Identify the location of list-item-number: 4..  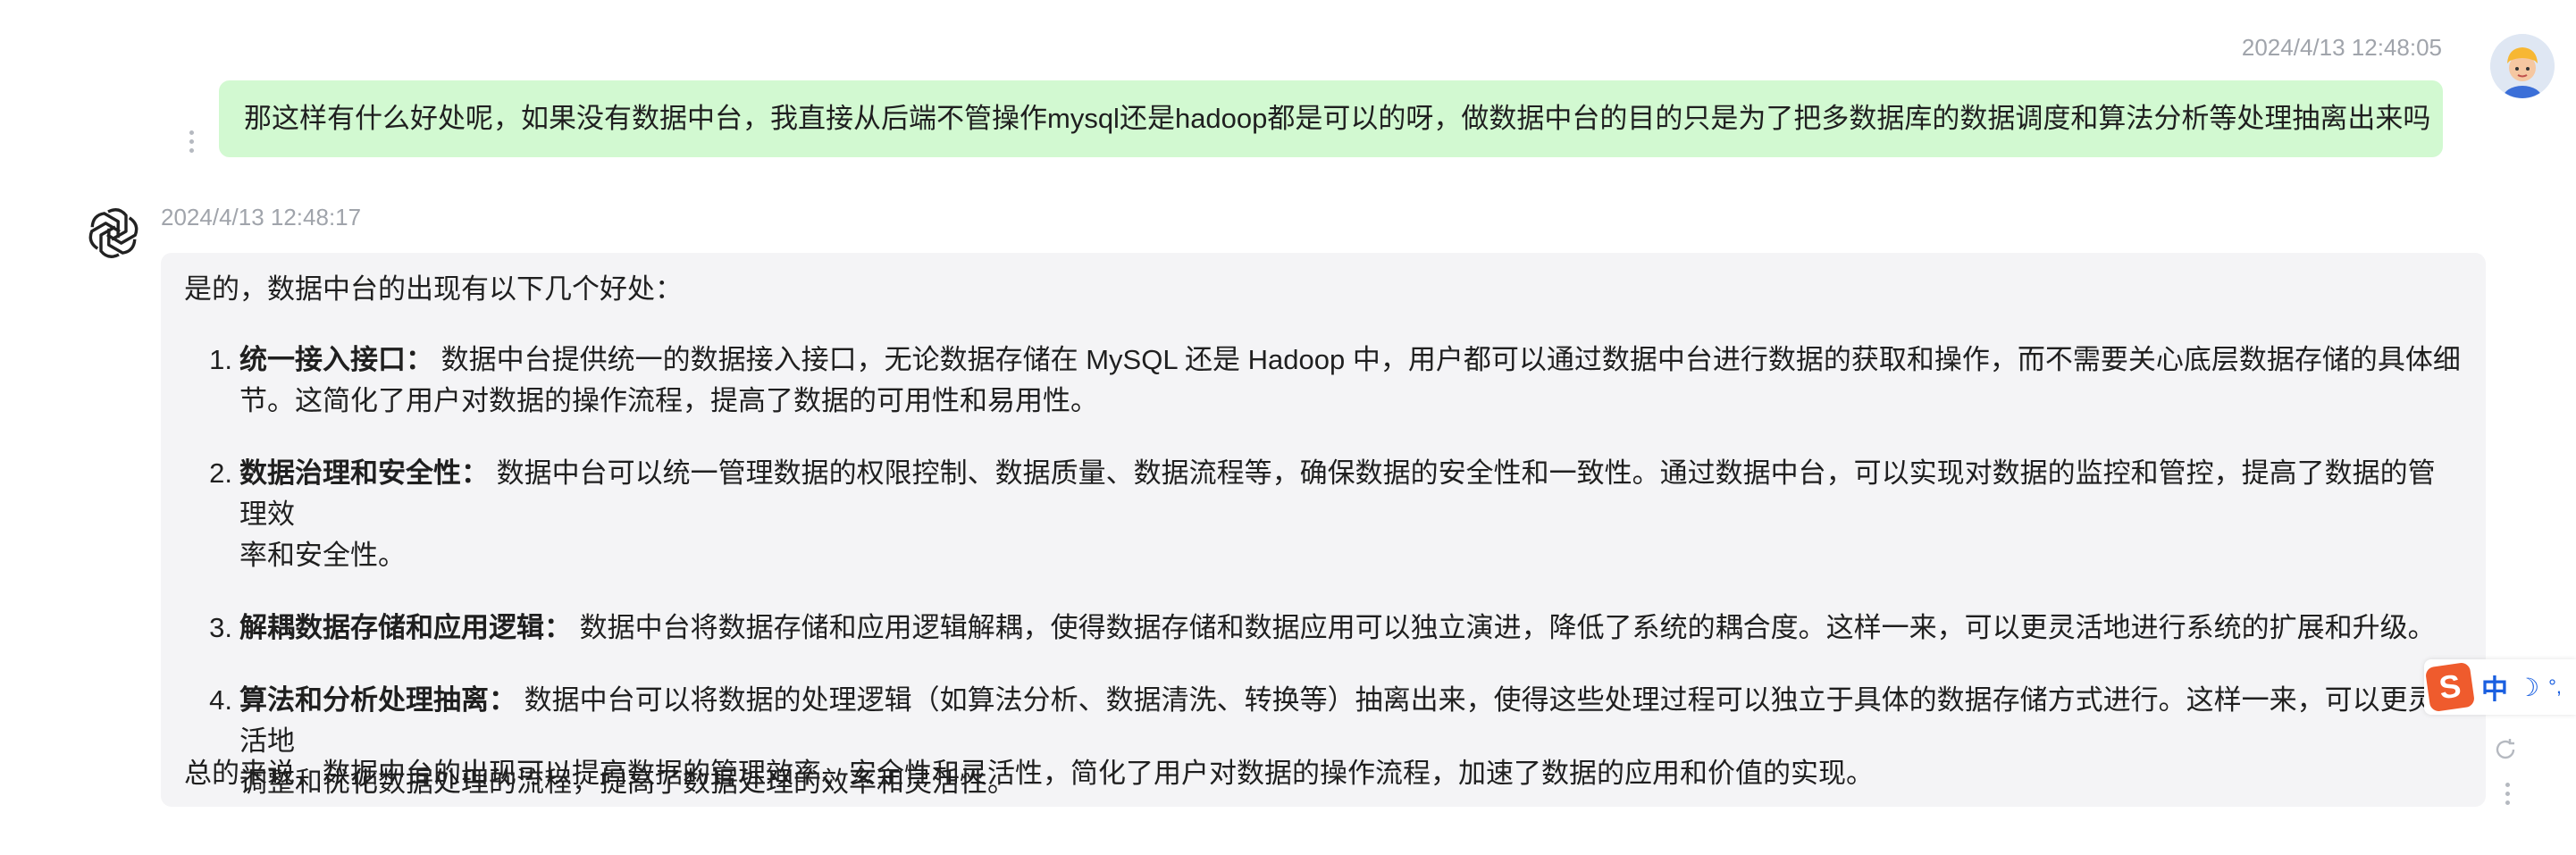
(220, 700).